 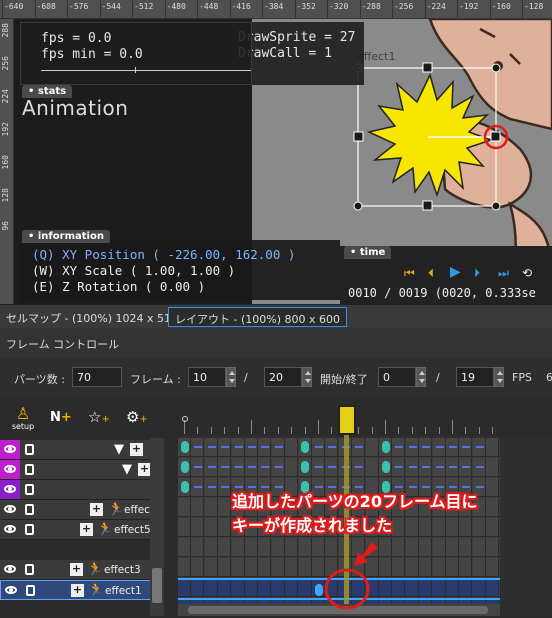 I want to click on add-effect-icon: ⚙+, so click(x=137, y=417).